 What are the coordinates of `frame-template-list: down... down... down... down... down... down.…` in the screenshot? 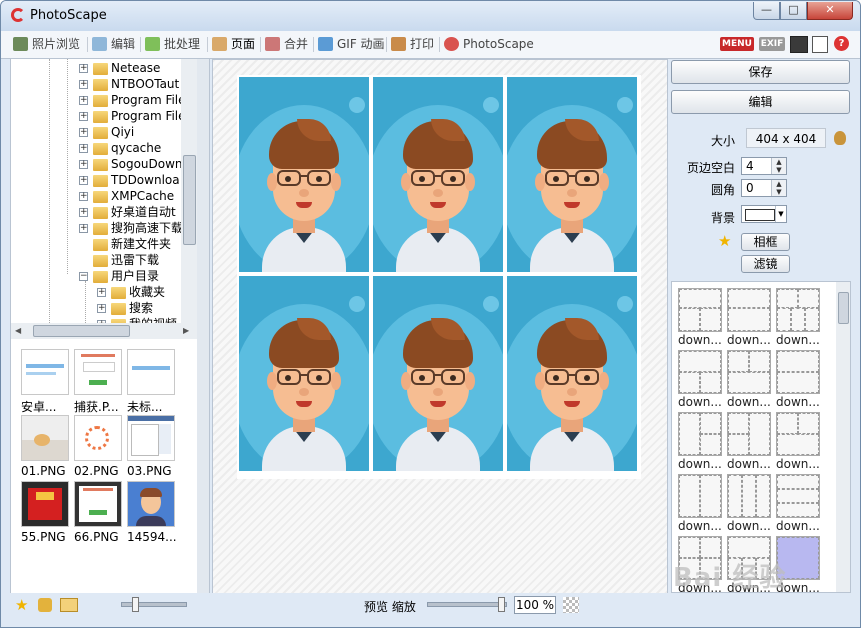 It's located at (761, 437).